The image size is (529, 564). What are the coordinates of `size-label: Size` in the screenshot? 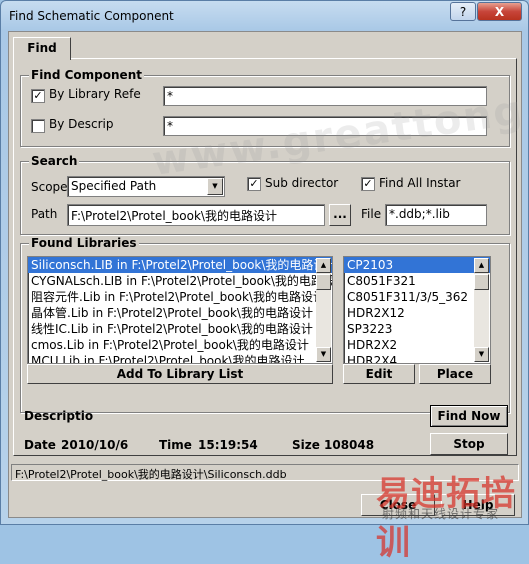 It's located at (306, 445).